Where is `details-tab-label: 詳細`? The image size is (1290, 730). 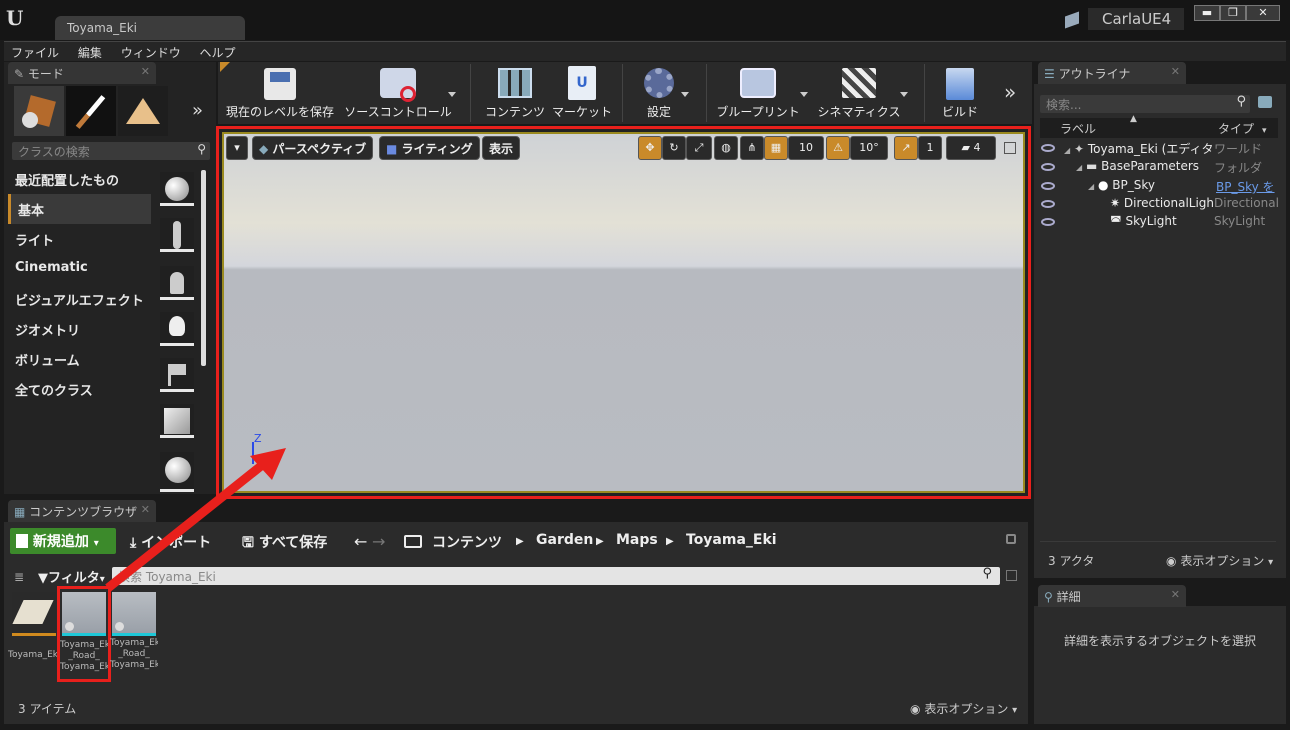
details-tab-label: 詳細 is located at coordinates (1068, 597).